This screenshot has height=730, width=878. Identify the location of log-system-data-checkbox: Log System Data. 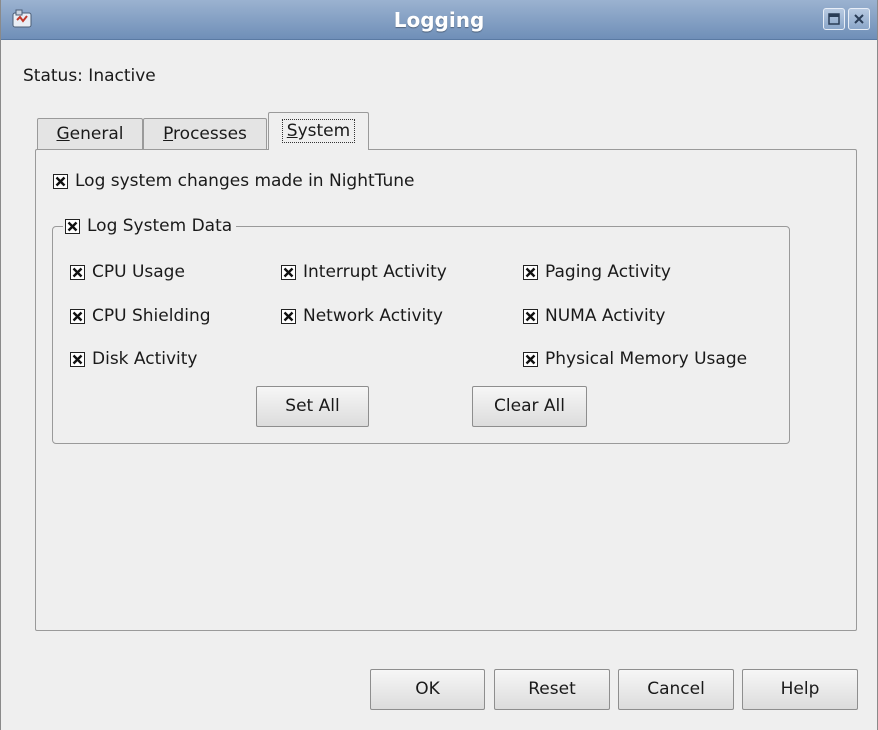
(150, 226).